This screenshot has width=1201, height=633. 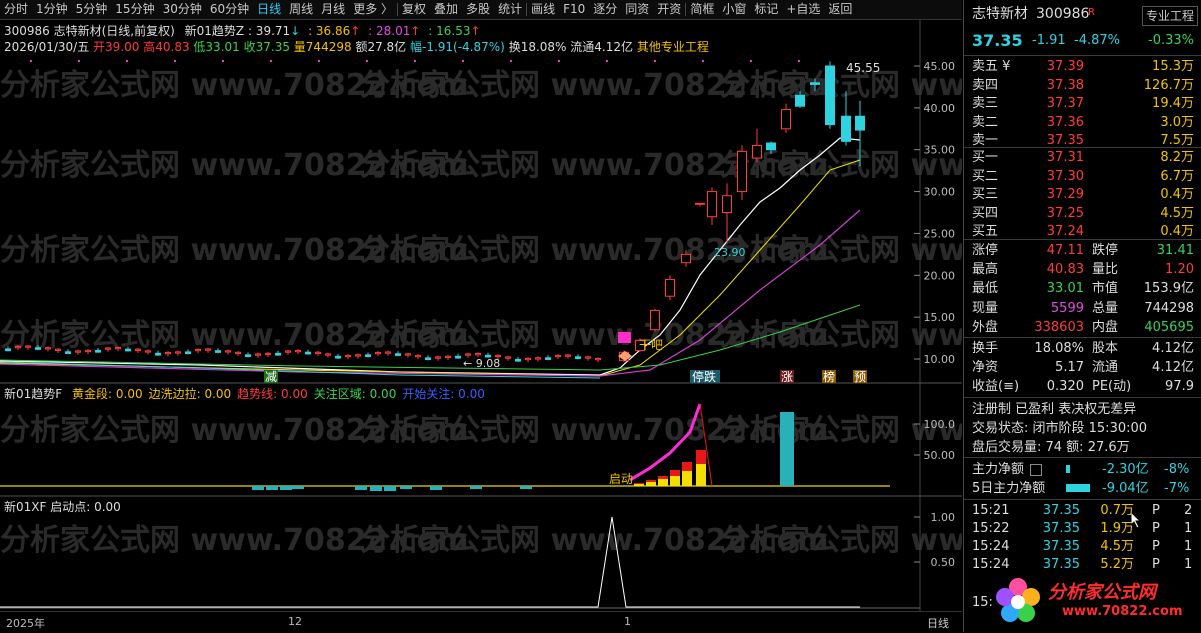 I want to click on toolbar-item: 周线, so click(x=301, y=9).